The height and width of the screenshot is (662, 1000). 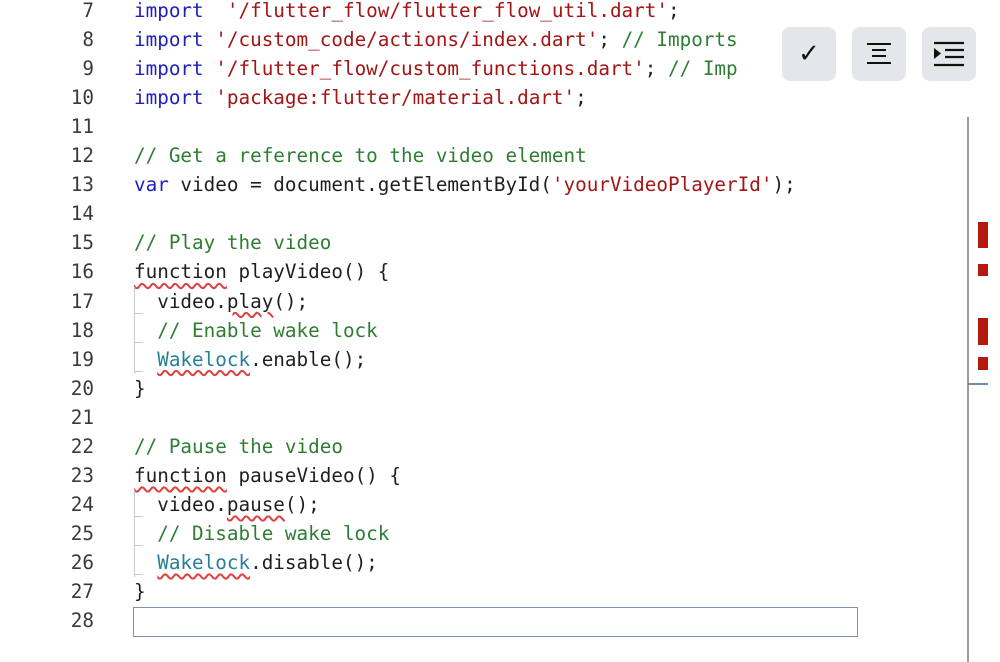 What do you see at coordinates (679, 40) in the screenshot?
I see `code-token: // Imports` at bounding box center [679, 40].